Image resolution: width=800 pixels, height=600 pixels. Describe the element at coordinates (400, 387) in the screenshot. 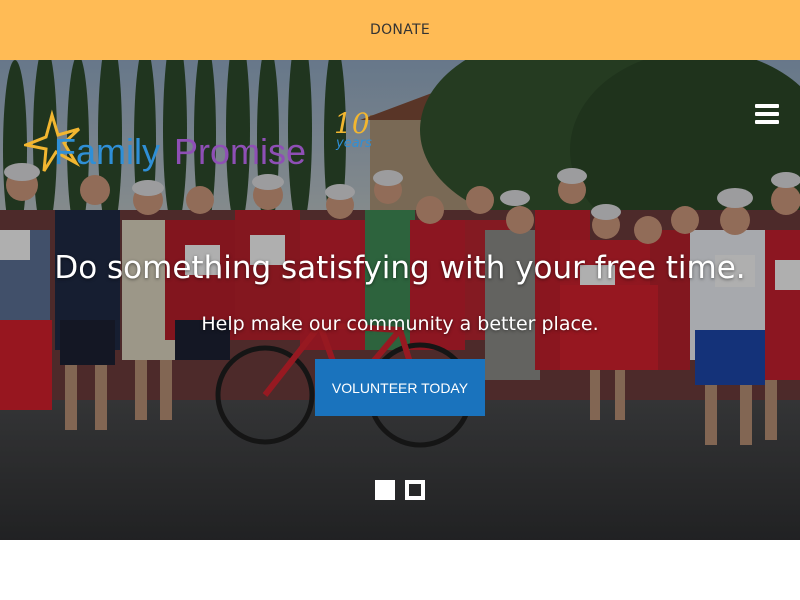

I see `volunteer-today-button: VOLUNTEER TODAY` at that location.